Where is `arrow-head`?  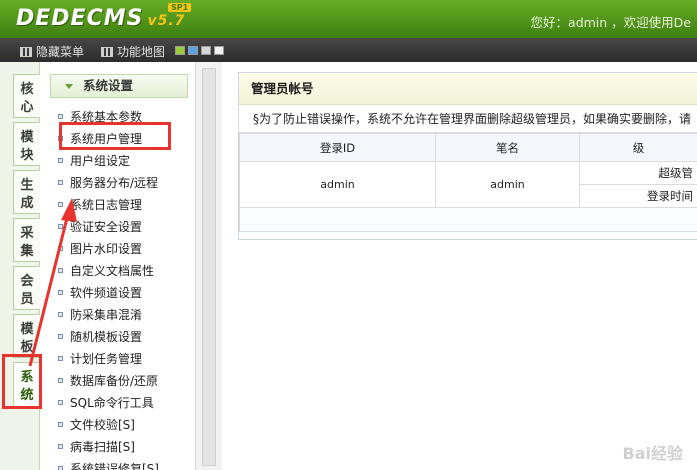 arrow-head is located at coordinates (69, 210).